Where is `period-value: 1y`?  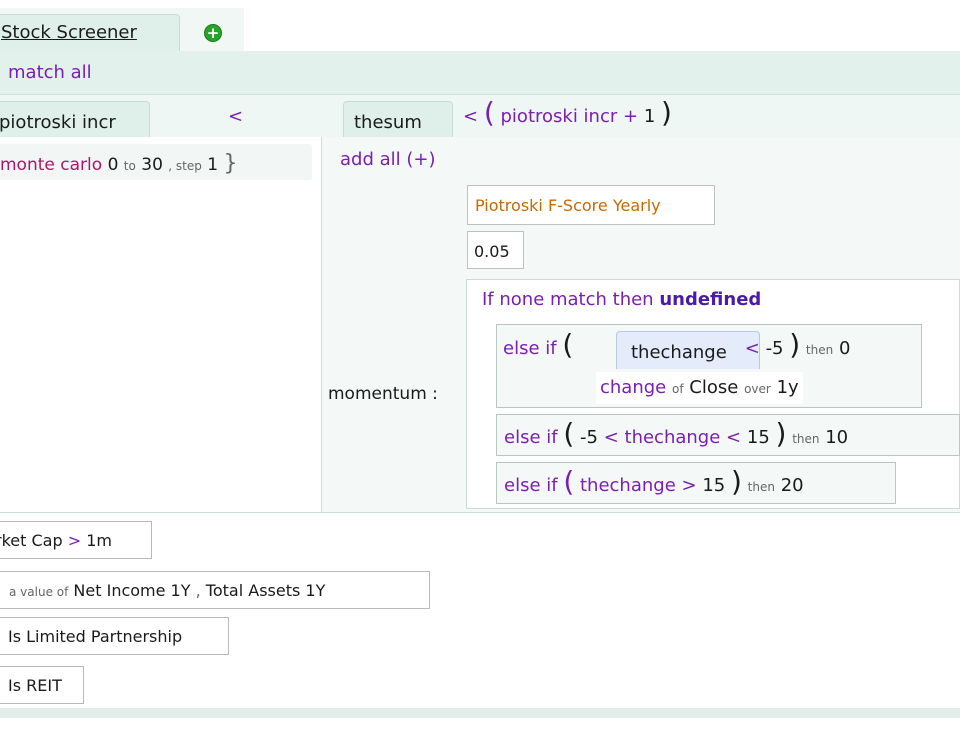 period-value: 1y is located at coordinates (788, 387).